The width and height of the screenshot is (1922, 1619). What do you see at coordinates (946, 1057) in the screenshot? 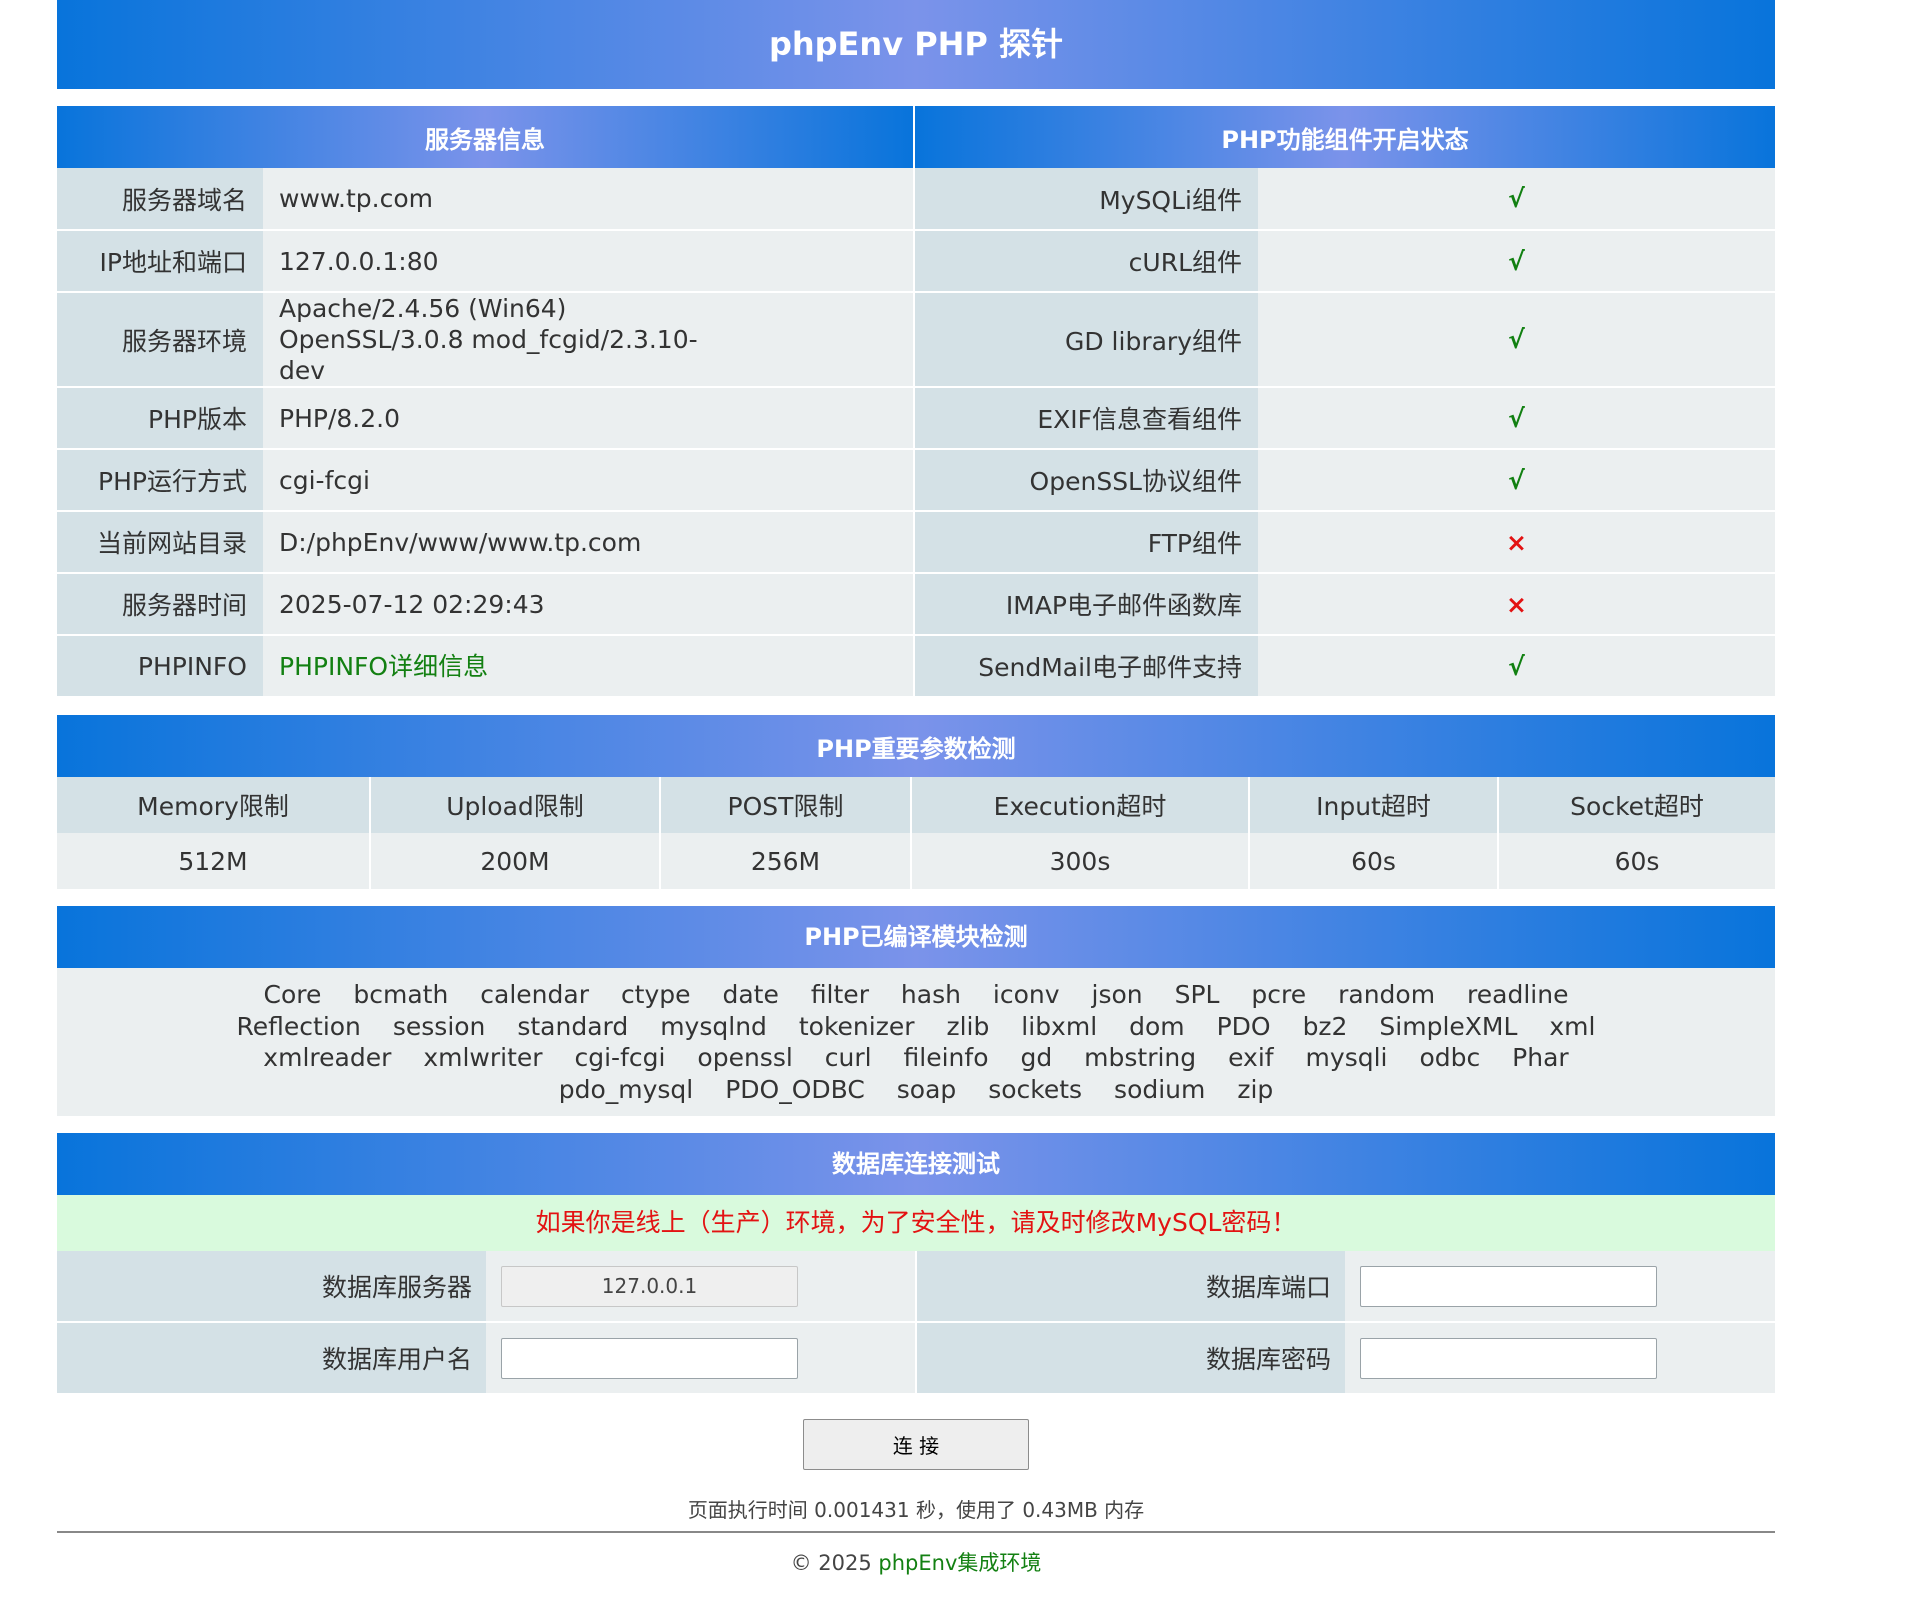
I see `module-item: fileinfo` at bounding box center [946, 1057].